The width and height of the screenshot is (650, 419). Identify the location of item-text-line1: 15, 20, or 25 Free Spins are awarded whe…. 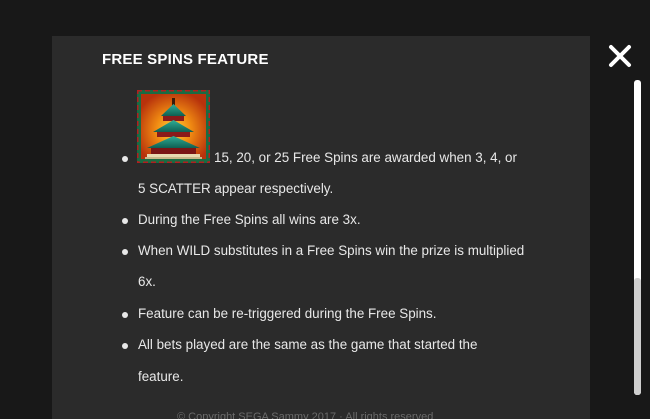
(365, 157).